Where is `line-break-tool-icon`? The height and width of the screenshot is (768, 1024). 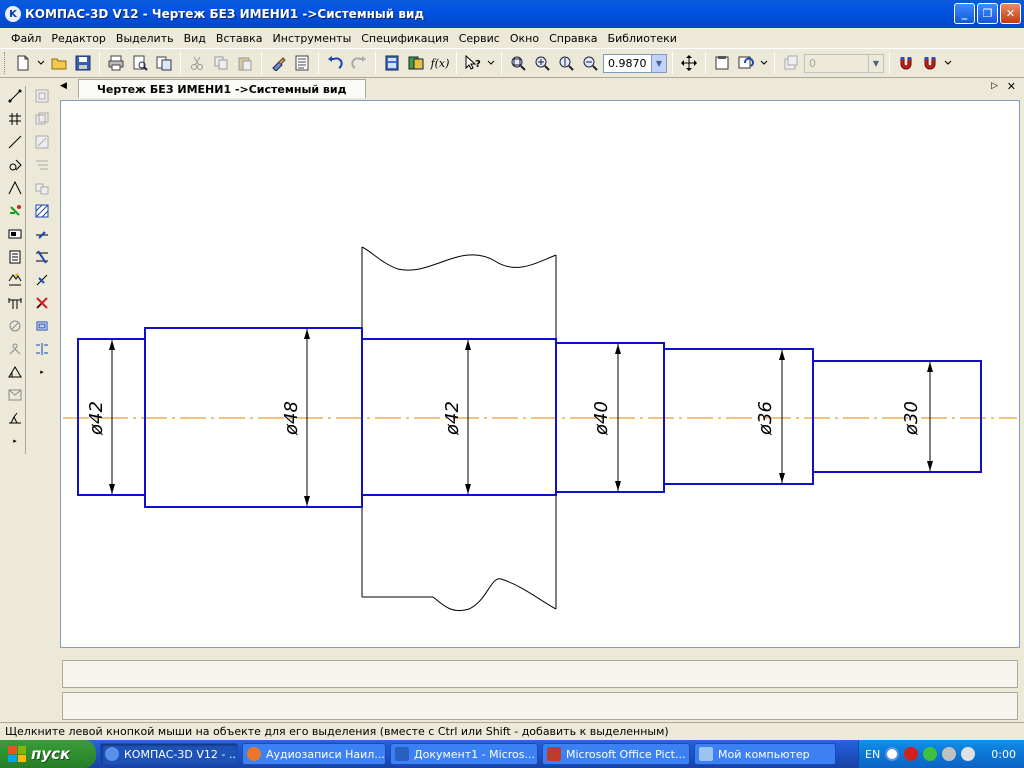 line-break-tool-icon is located at coordinates (42, 234).